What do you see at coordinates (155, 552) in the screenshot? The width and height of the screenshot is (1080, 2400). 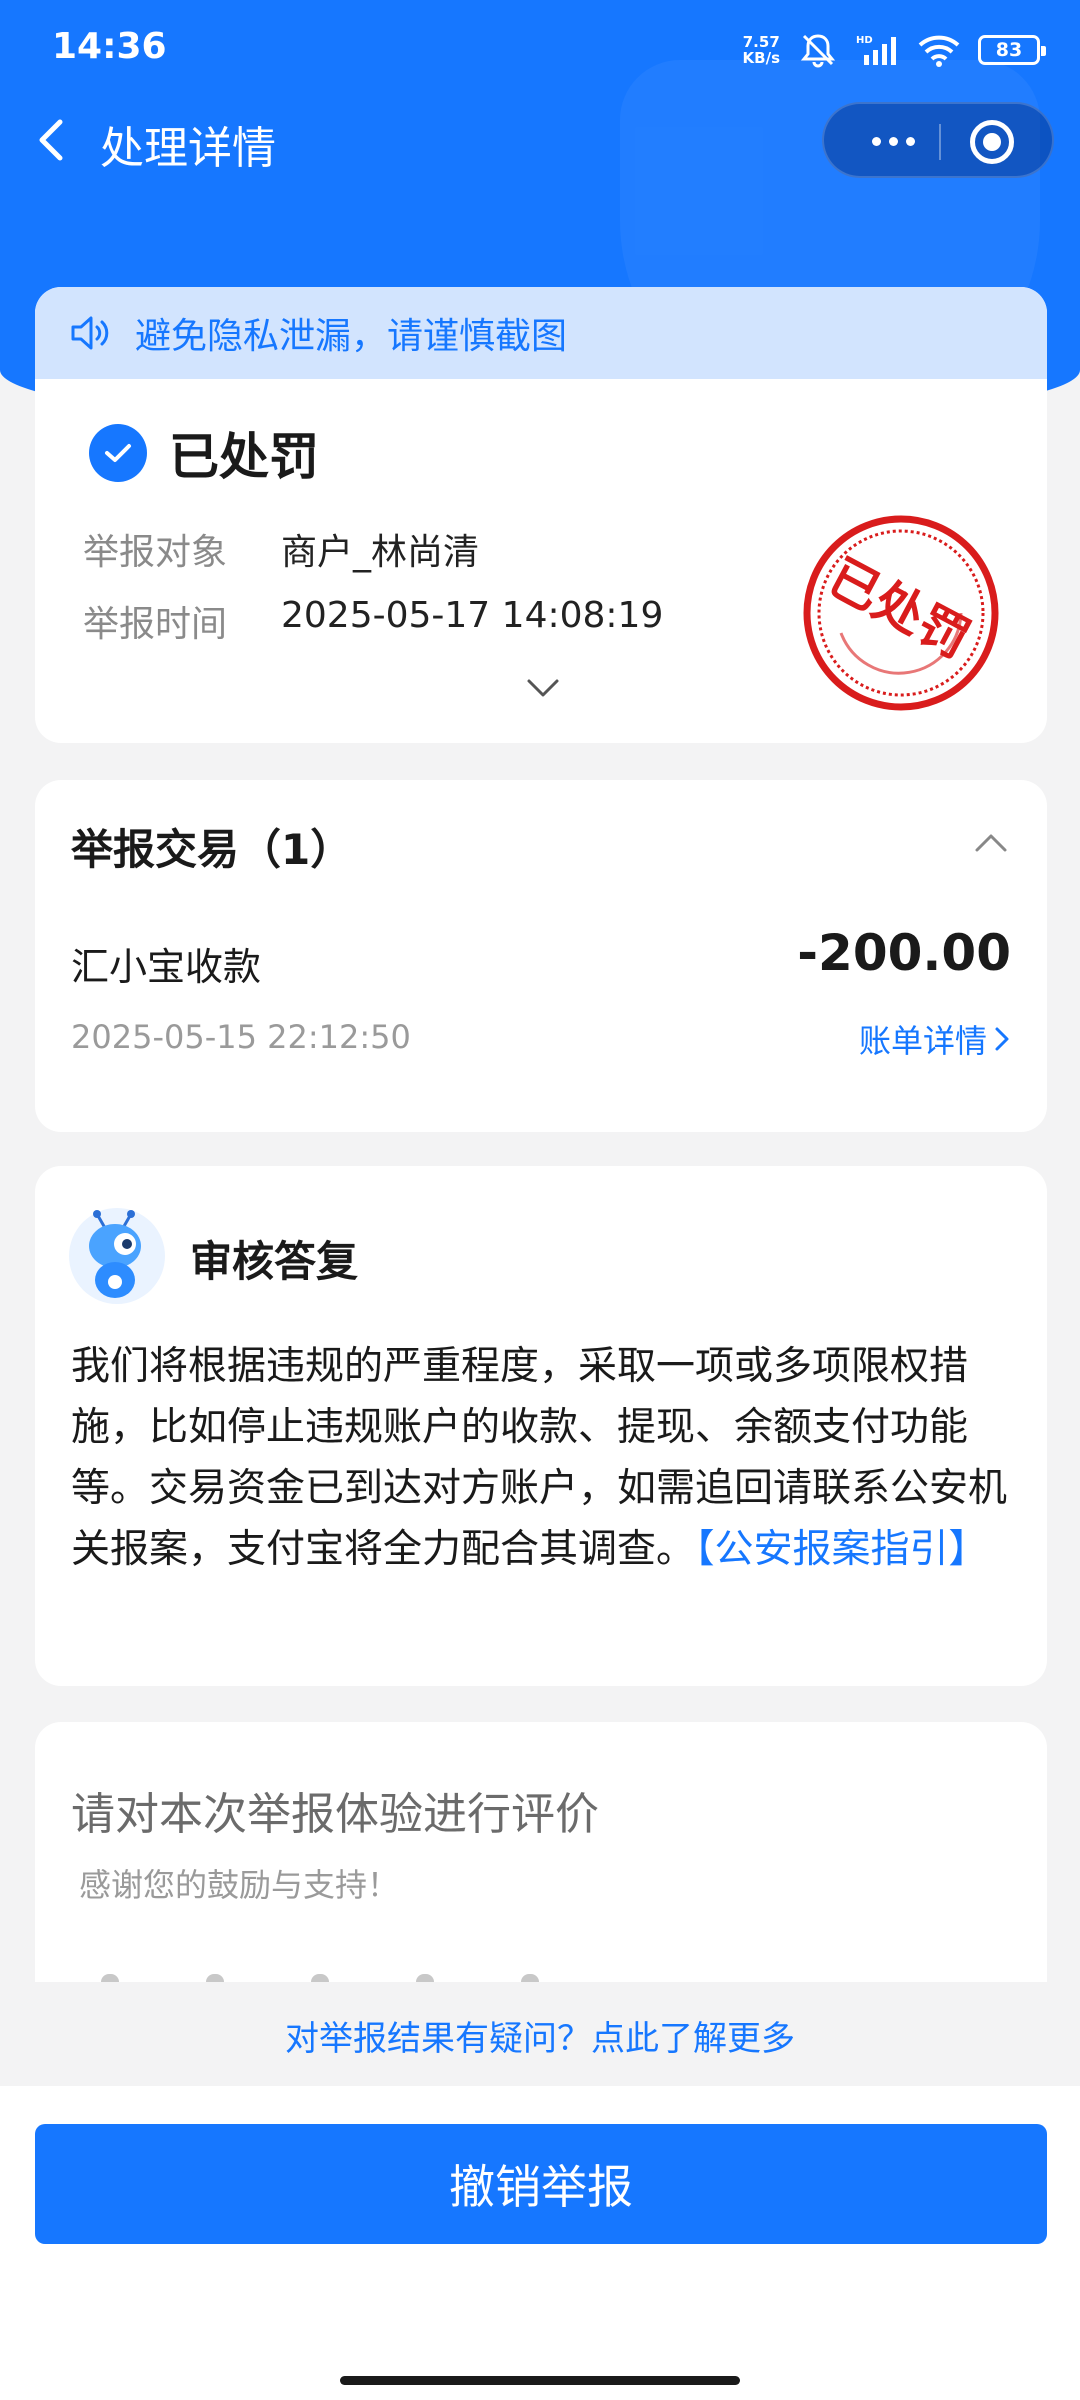 I see `info-label: 举报对象` at bounding box center [155, 552].